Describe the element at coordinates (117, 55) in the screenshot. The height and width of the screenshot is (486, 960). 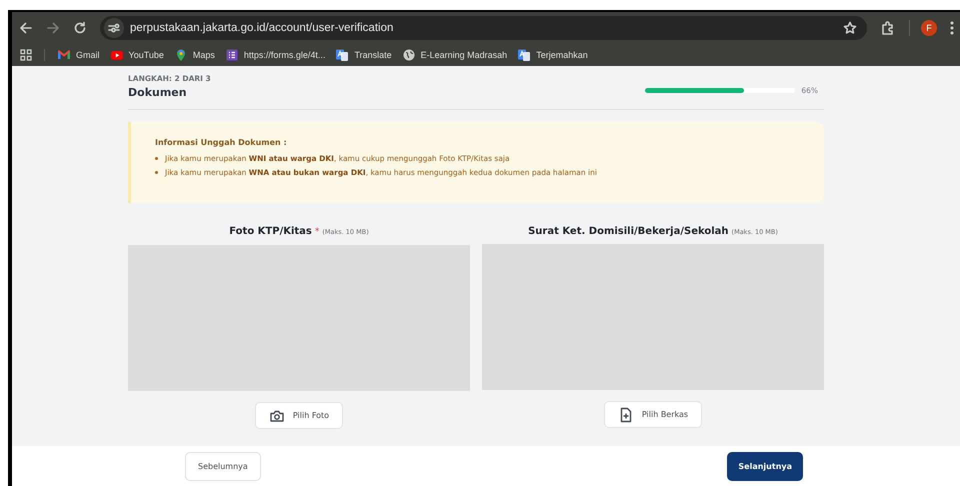
I see `video-play-icon` at that location.